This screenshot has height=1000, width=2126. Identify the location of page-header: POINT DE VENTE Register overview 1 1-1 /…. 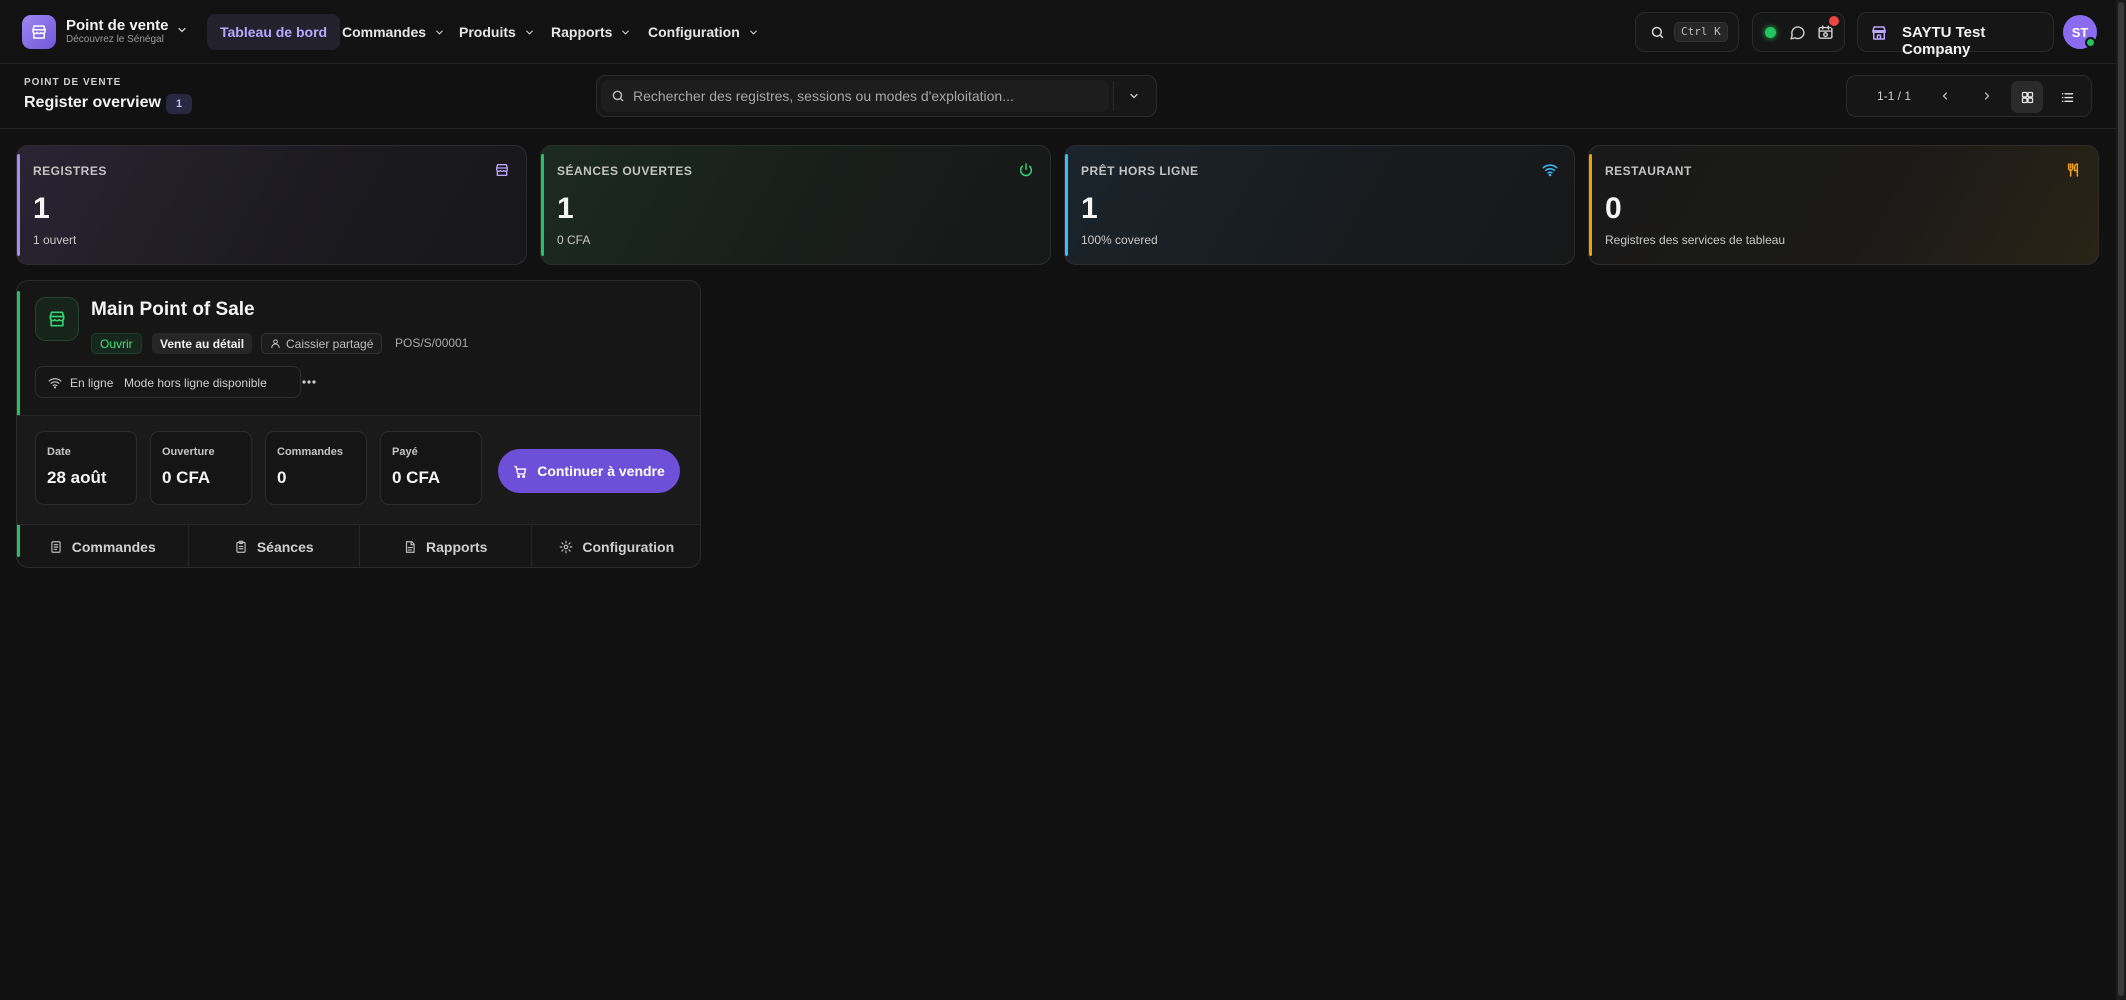
(1063, 96).